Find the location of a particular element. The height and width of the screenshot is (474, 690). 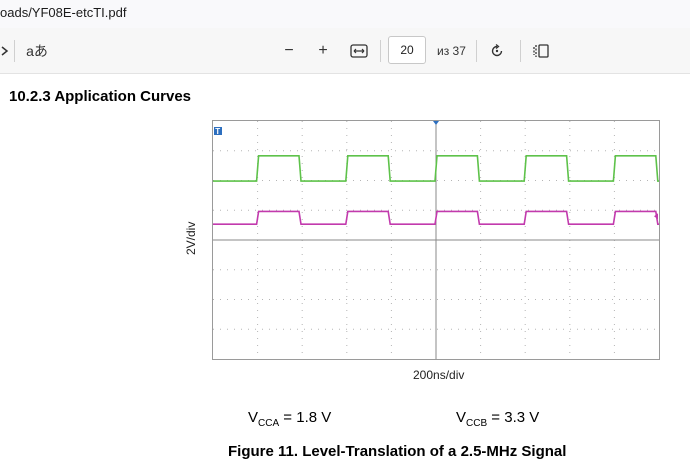

x-axis-label: 200ns/div is located at coordinates (439, 375).